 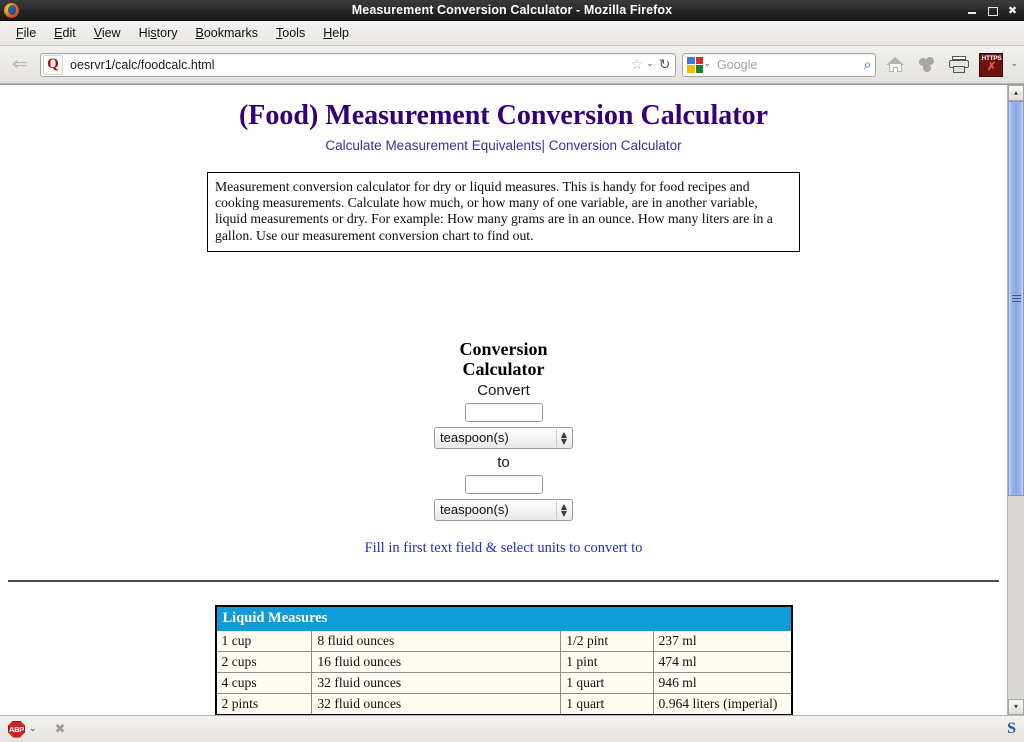 I want to click on maximize-restore-button, so click(x=992, y=10).